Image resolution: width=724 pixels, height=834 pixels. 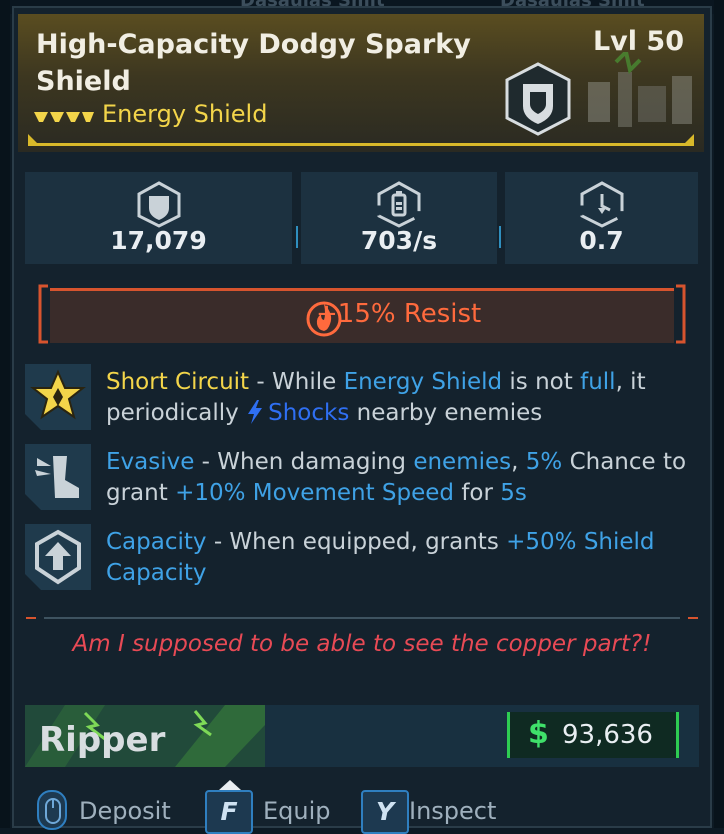 What do you see at coordinates (518, 462) in the screenshot?
I see `perk-text-run: ,` at bounding box center [518, 462].